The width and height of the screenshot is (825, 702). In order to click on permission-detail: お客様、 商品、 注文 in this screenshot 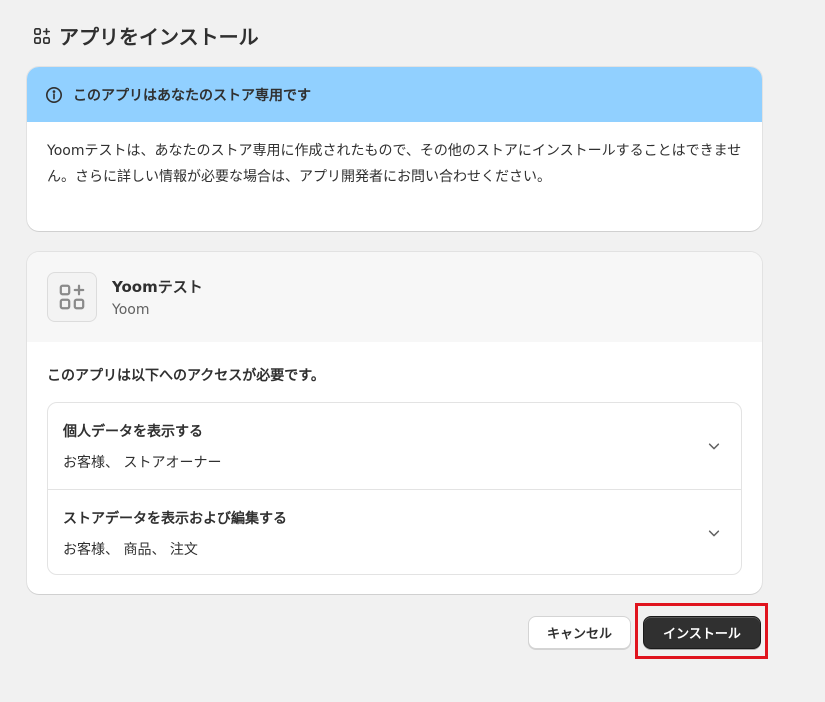, I will do `click(130, 550)`.